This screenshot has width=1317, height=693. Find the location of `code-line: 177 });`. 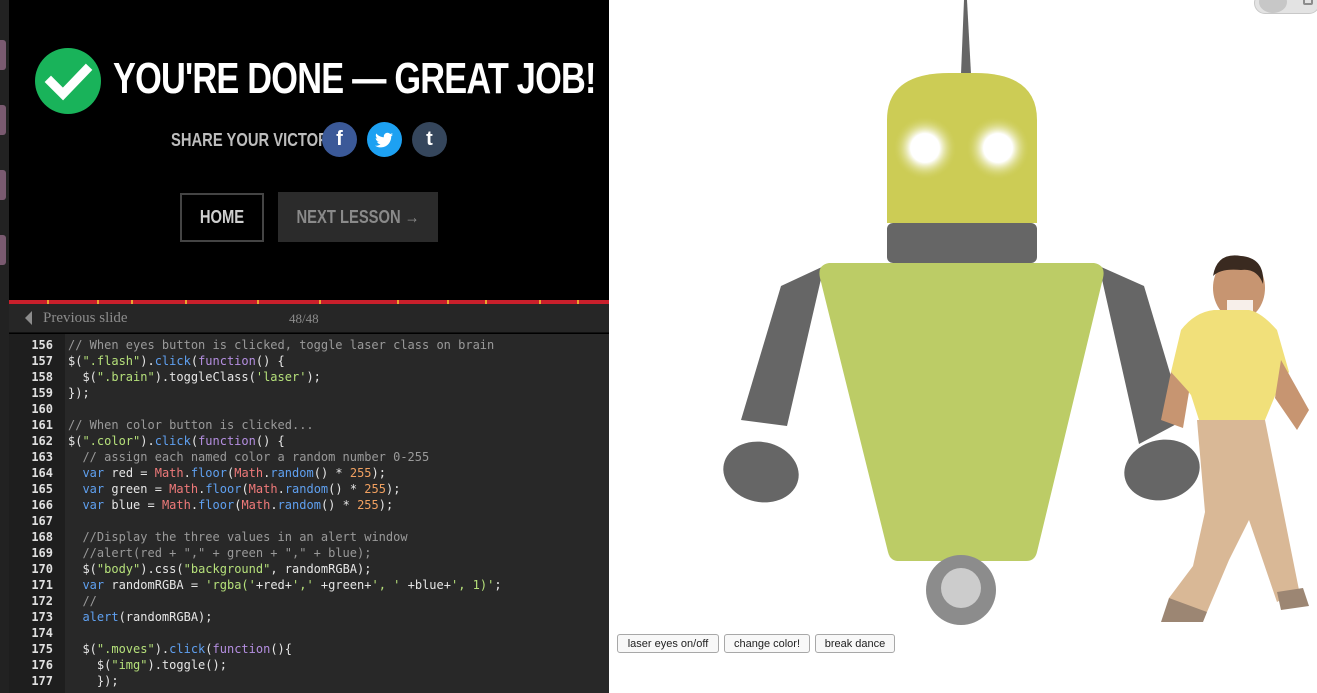

code-line: 177 }); is located at coordinates (309, 681).